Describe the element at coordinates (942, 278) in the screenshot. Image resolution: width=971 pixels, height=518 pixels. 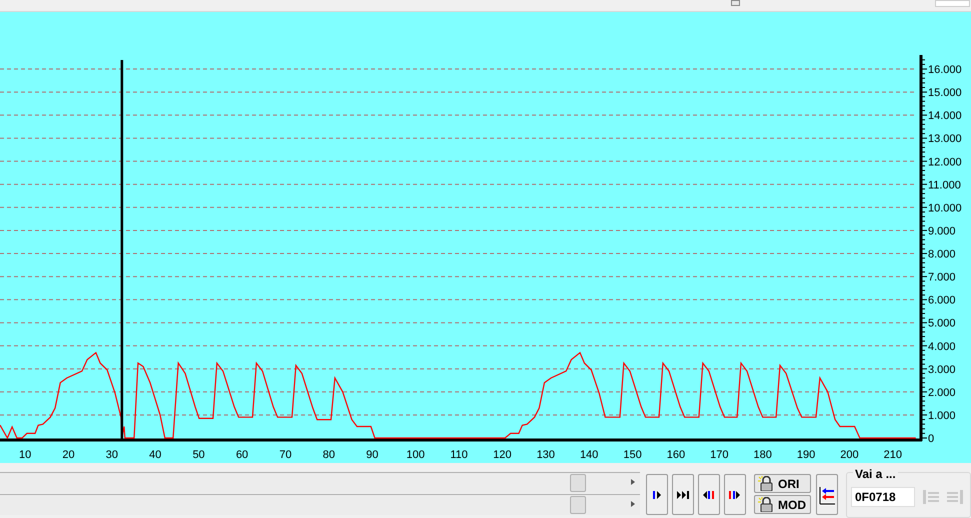
I see `axis-label: 7.000` at that location.